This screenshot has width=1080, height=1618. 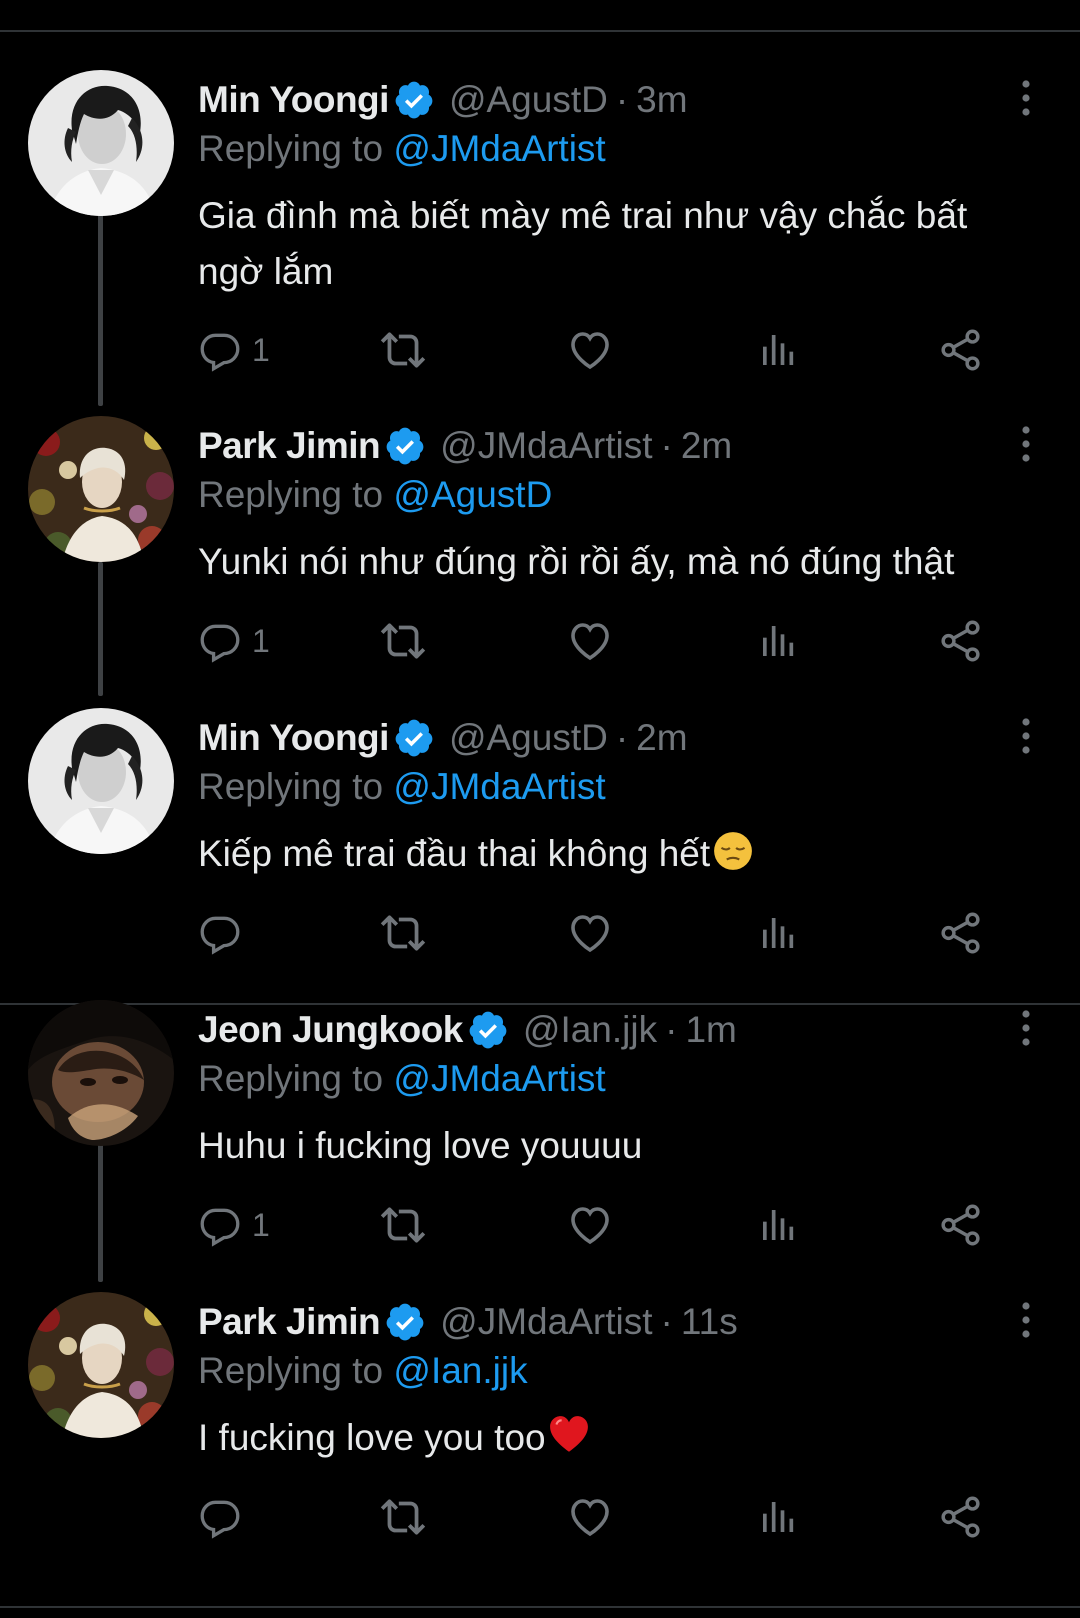 I want to click on pensive-face-emoji, so click(x=733, y=851).